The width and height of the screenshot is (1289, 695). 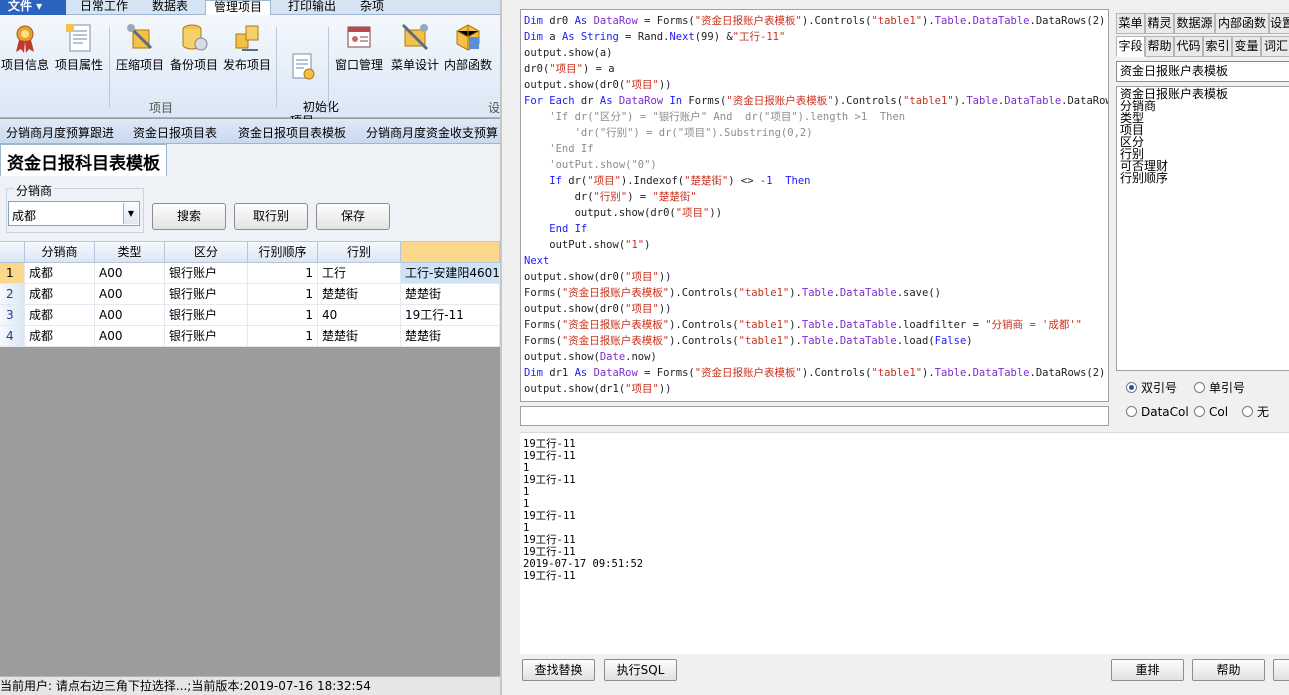 I want to click on form-title: 资金日报科目表模板, so click(x=83, y=160).